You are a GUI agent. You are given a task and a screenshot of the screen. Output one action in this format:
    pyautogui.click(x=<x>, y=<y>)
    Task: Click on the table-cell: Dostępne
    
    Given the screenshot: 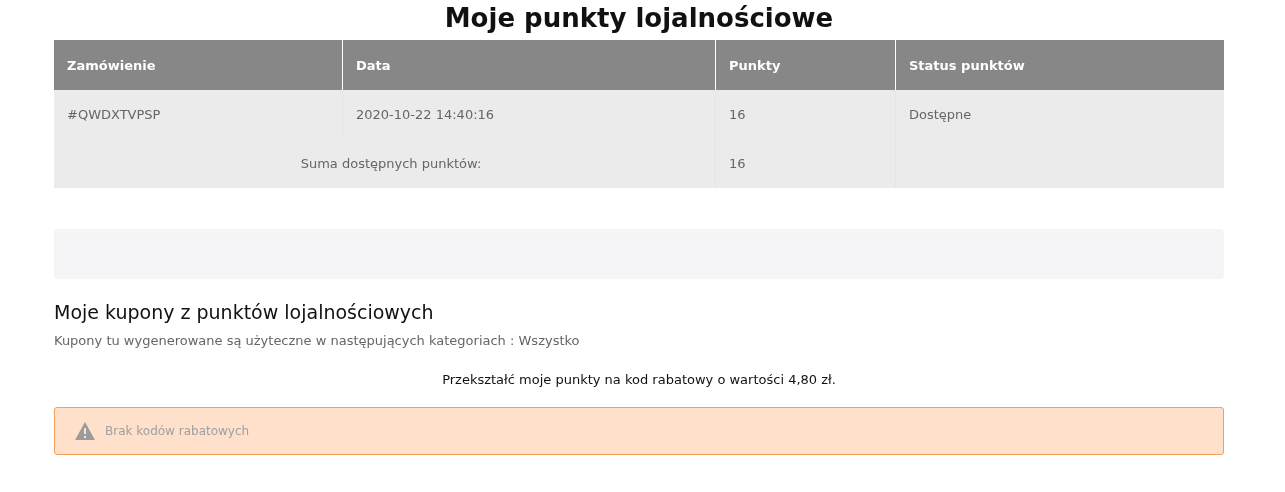 What is the action you would take?
    pyautogui.click(x=1059, y=114)
    